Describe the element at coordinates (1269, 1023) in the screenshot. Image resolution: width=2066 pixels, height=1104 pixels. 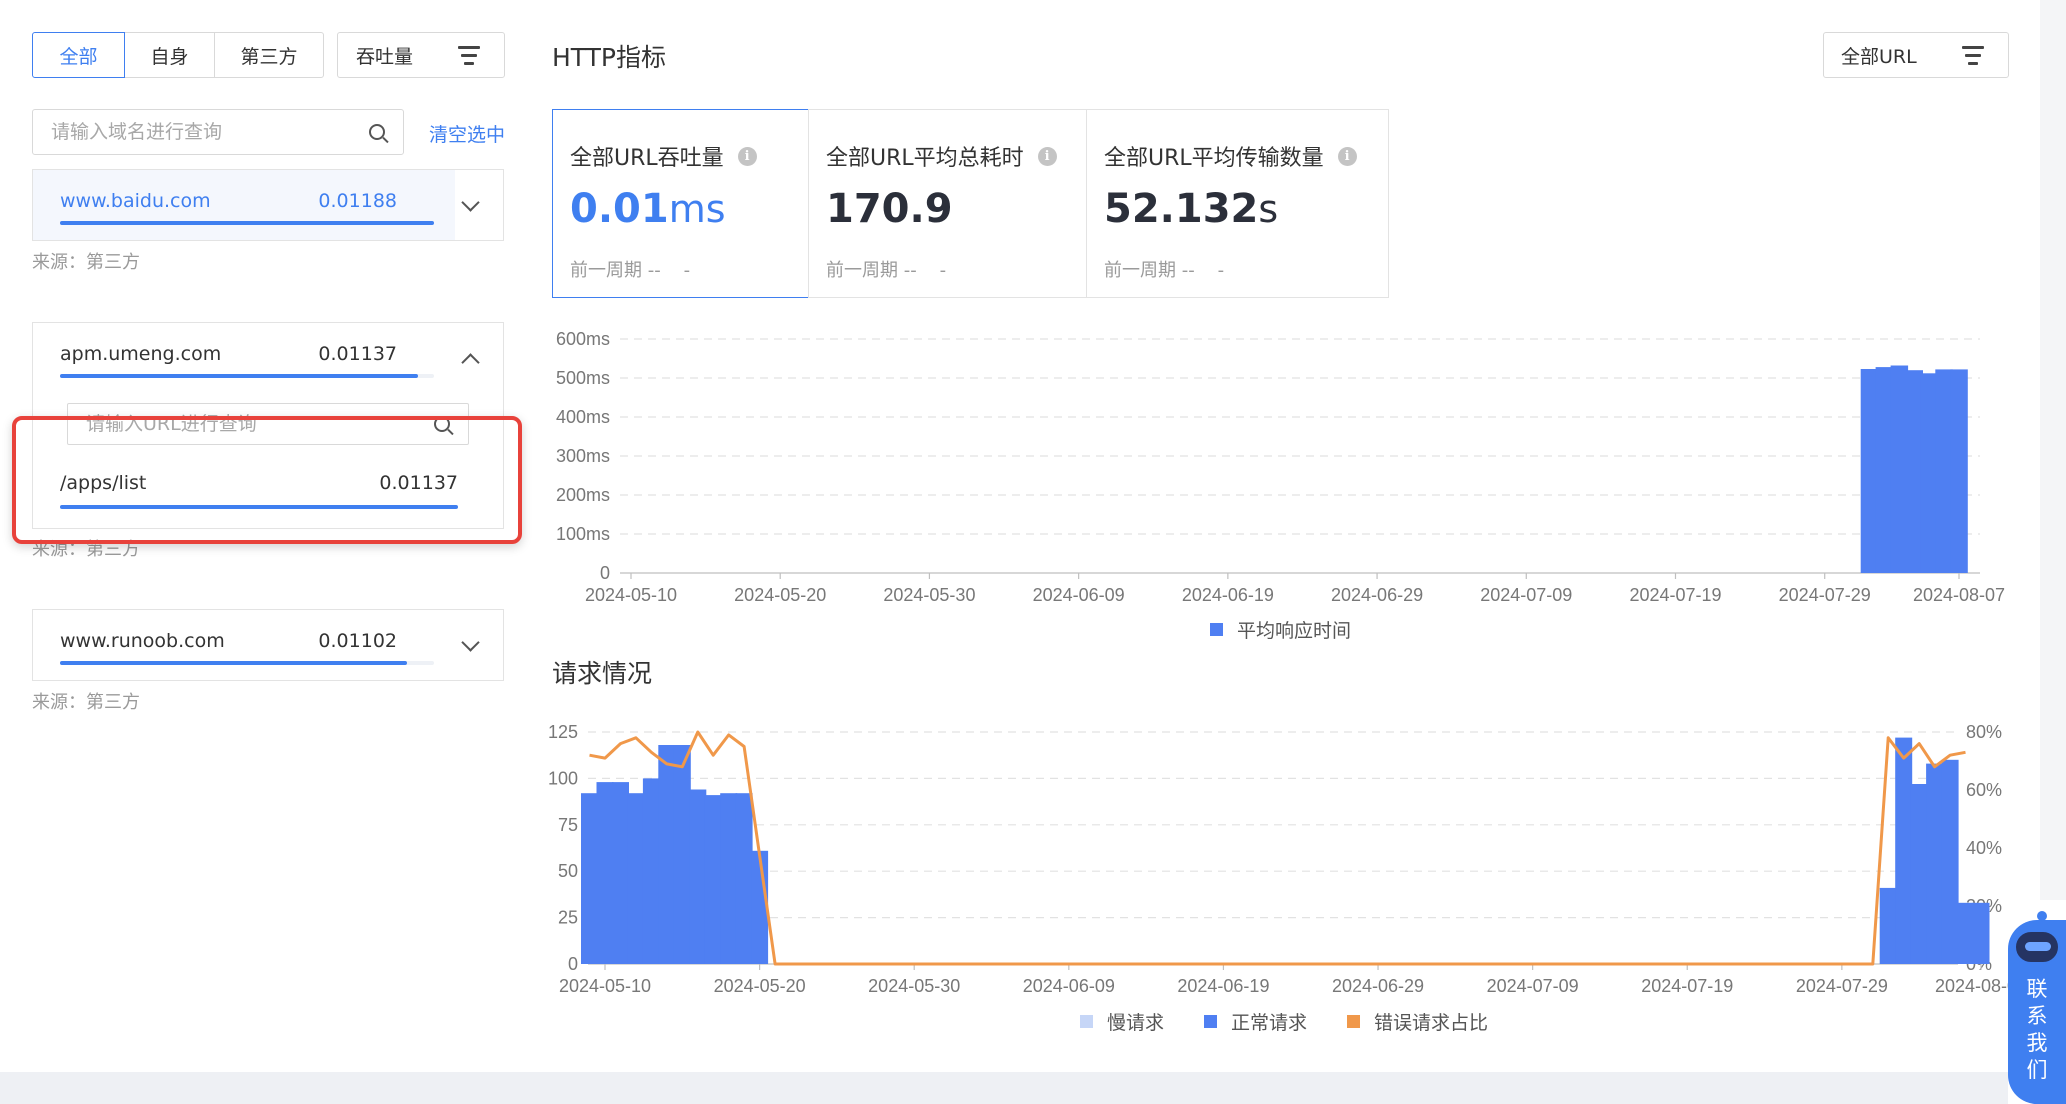
I see `legend-label: 正常请求` at that location.